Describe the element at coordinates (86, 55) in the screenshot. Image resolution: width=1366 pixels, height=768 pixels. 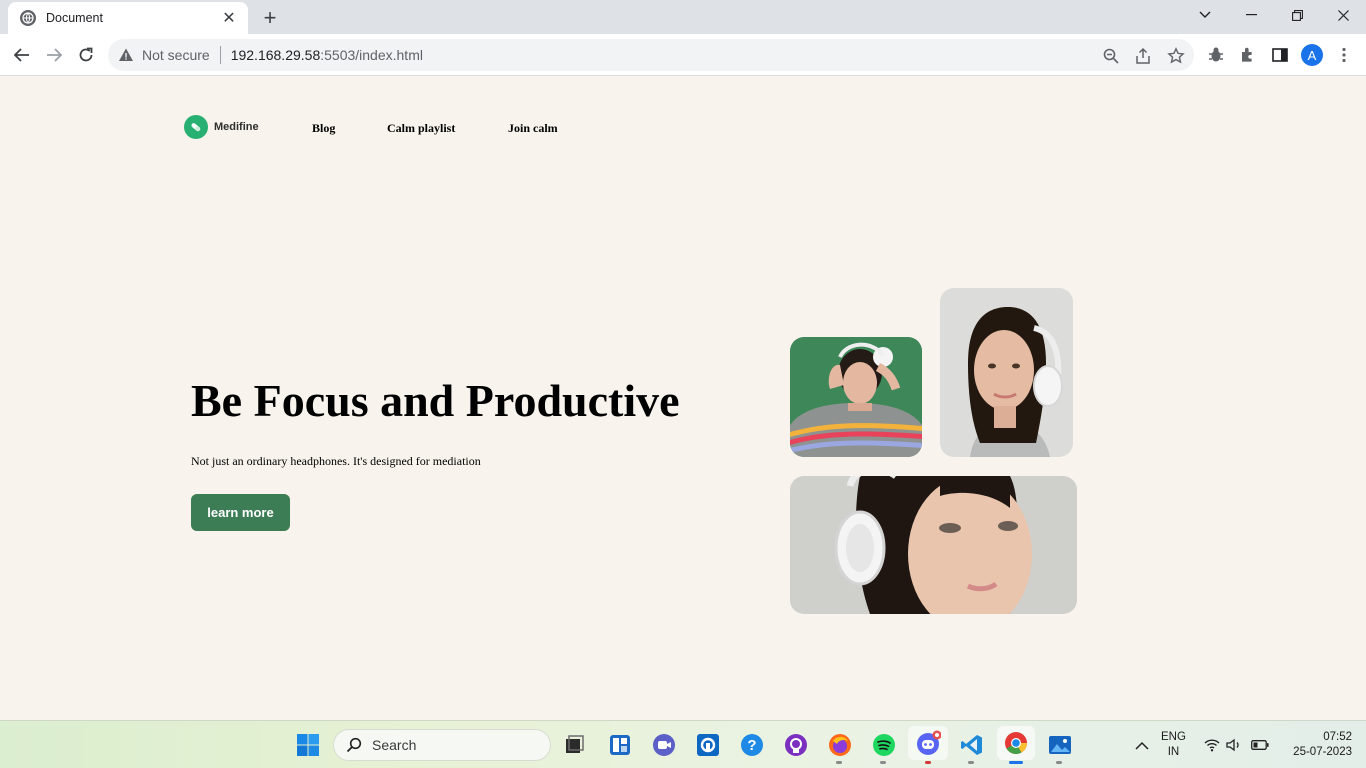
I see `reload-icon` at that location.